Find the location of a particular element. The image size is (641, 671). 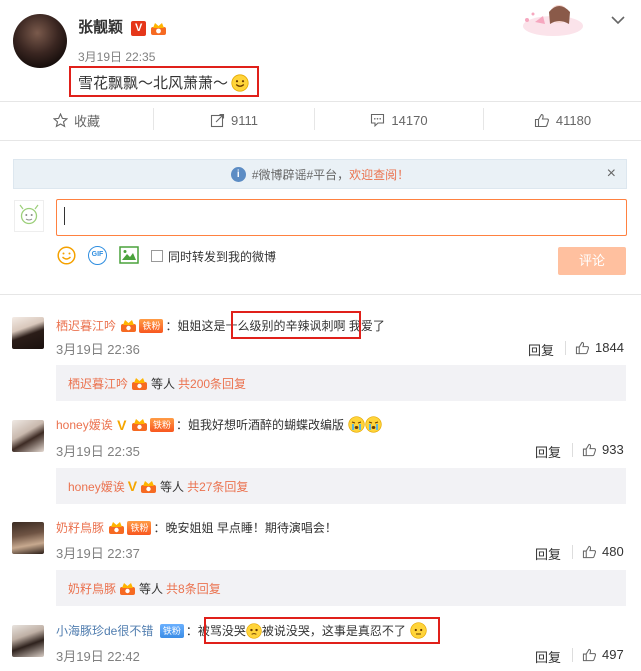

comment-like-button: 933 is located at coordinates (603, 449).